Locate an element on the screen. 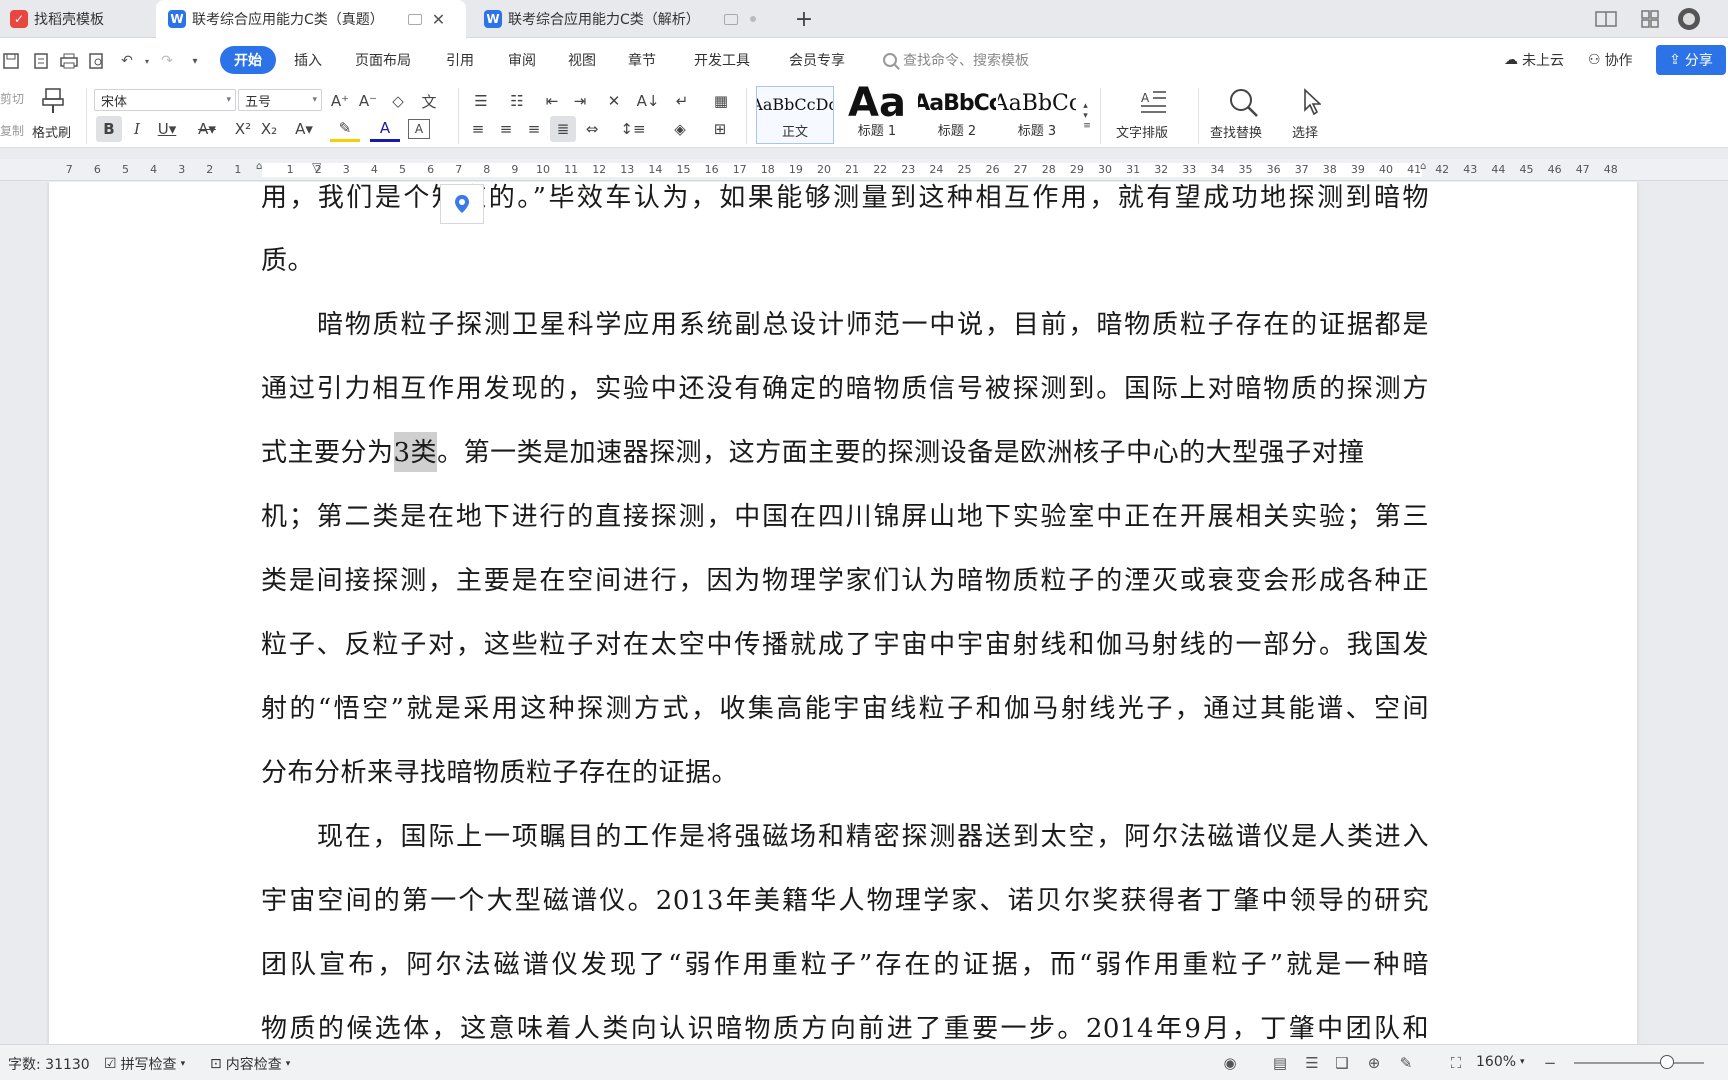 Image resolution: width=1728 pixels, height=1080 pixels. chinese-layout-icon: ✕ is located at coordinates (614, 101).